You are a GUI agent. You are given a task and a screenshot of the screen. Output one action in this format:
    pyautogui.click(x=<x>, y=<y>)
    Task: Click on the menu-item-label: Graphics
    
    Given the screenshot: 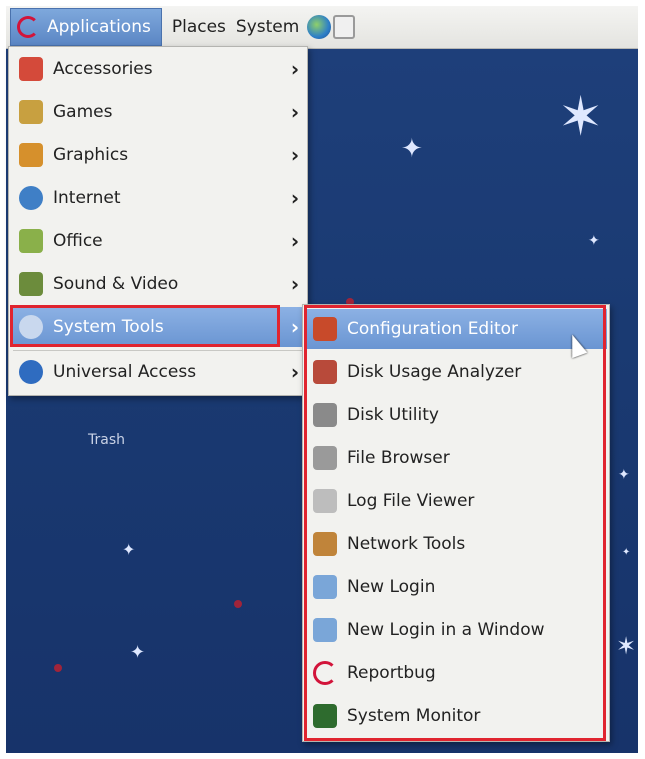 What is the action you would take?
    pyautogui.click(x=91, y=155)
    